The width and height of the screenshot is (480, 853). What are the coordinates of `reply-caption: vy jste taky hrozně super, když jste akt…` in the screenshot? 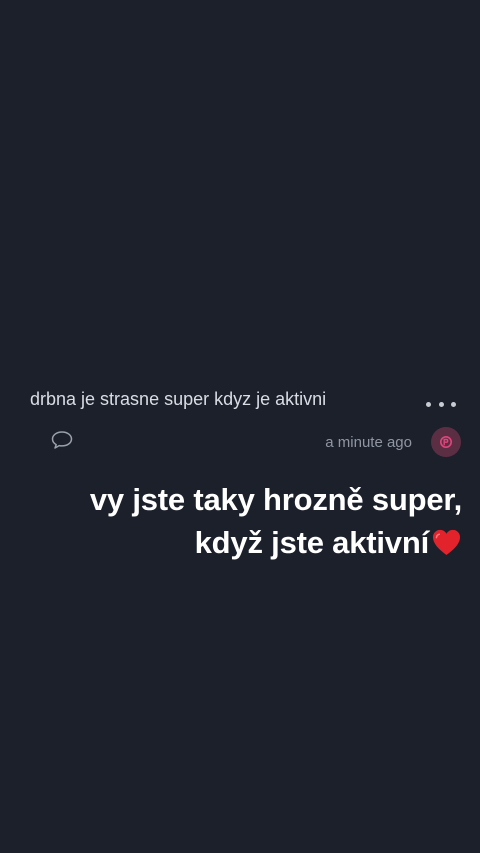 It's located at (242, 521).